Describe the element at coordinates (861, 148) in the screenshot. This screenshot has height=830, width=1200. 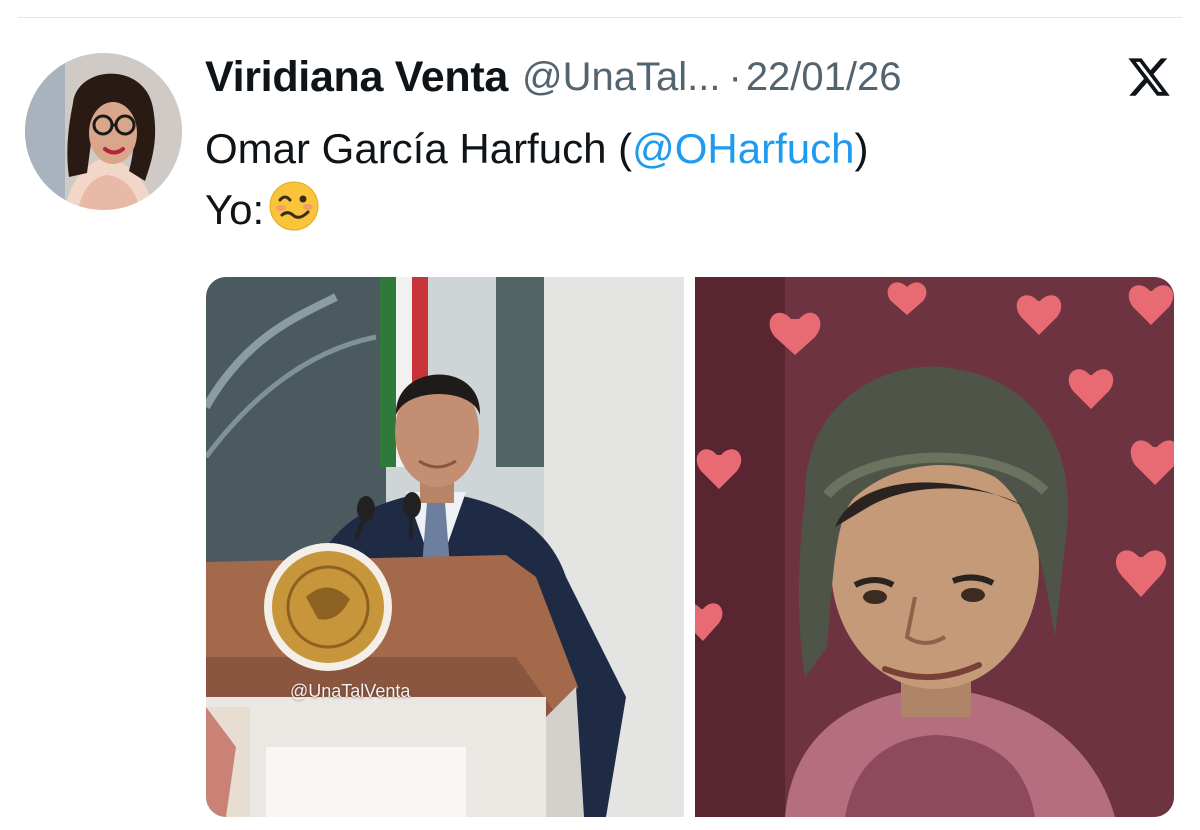
I see `tweet-text-suffix: )` at that location.